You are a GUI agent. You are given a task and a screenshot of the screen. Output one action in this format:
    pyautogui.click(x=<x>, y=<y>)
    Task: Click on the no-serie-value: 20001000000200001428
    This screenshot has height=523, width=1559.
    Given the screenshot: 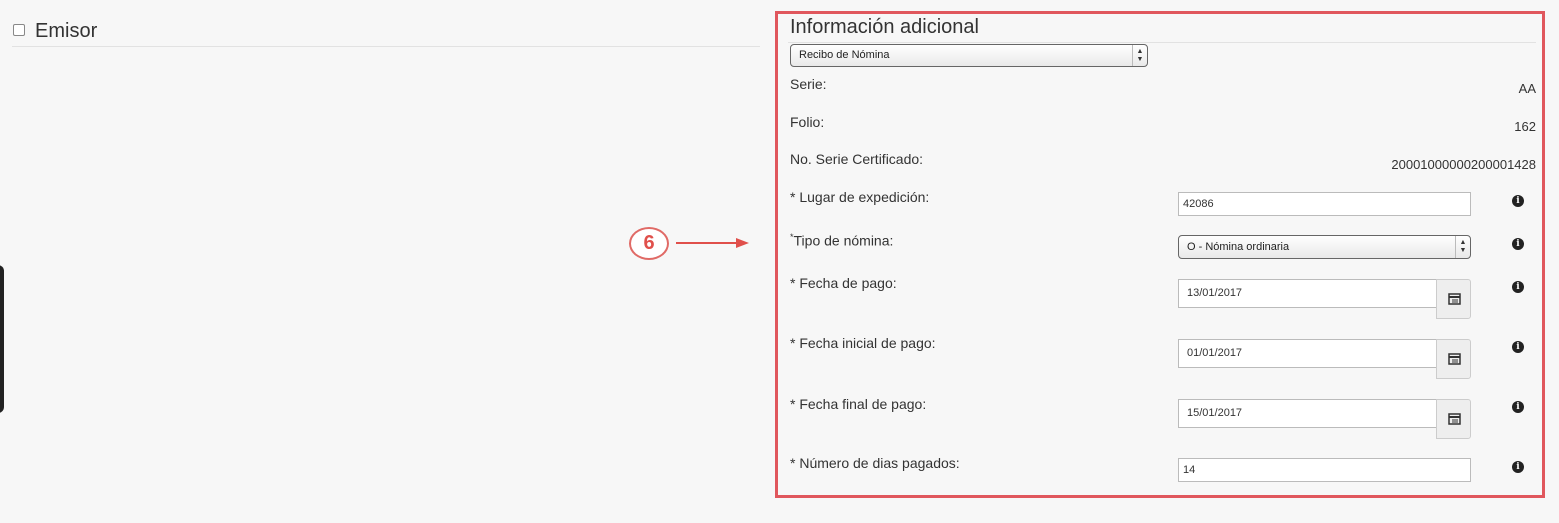 What is the action you would take?
    pyautogui.click(x=1463, y=164)
    